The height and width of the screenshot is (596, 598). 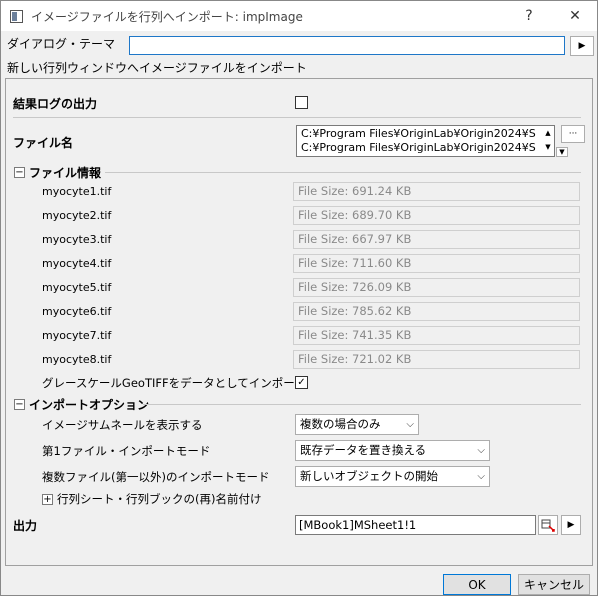 I want to click on file-size-field: File Size: 726.09 KB, so click(x=436, y=287).